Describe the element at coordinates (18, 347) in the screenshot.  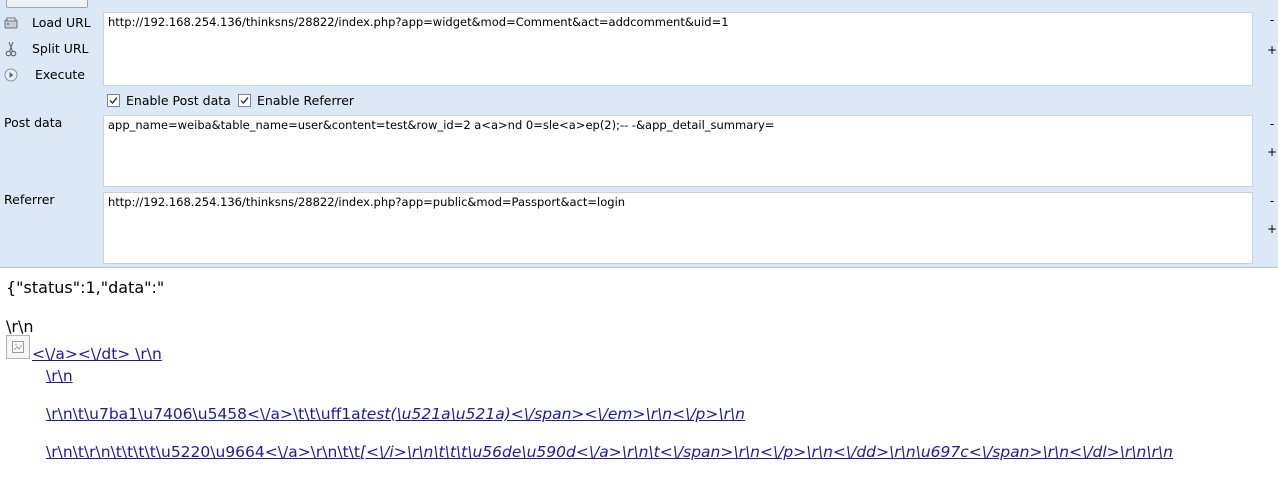
I see `broken-image-icon` at that location.